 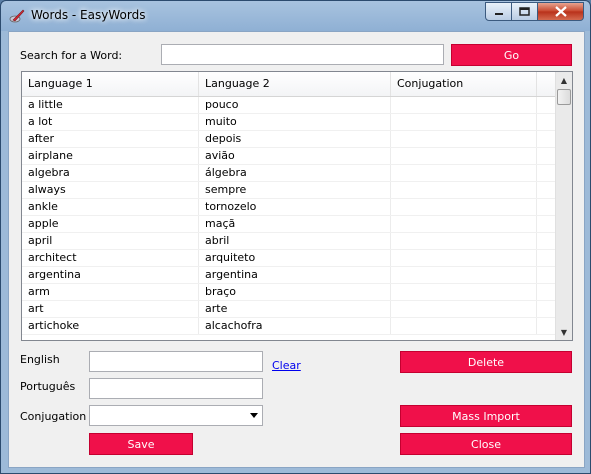 I want to click on vertical-scrollbar: ▲ ▼, so click(x=563, y=206).